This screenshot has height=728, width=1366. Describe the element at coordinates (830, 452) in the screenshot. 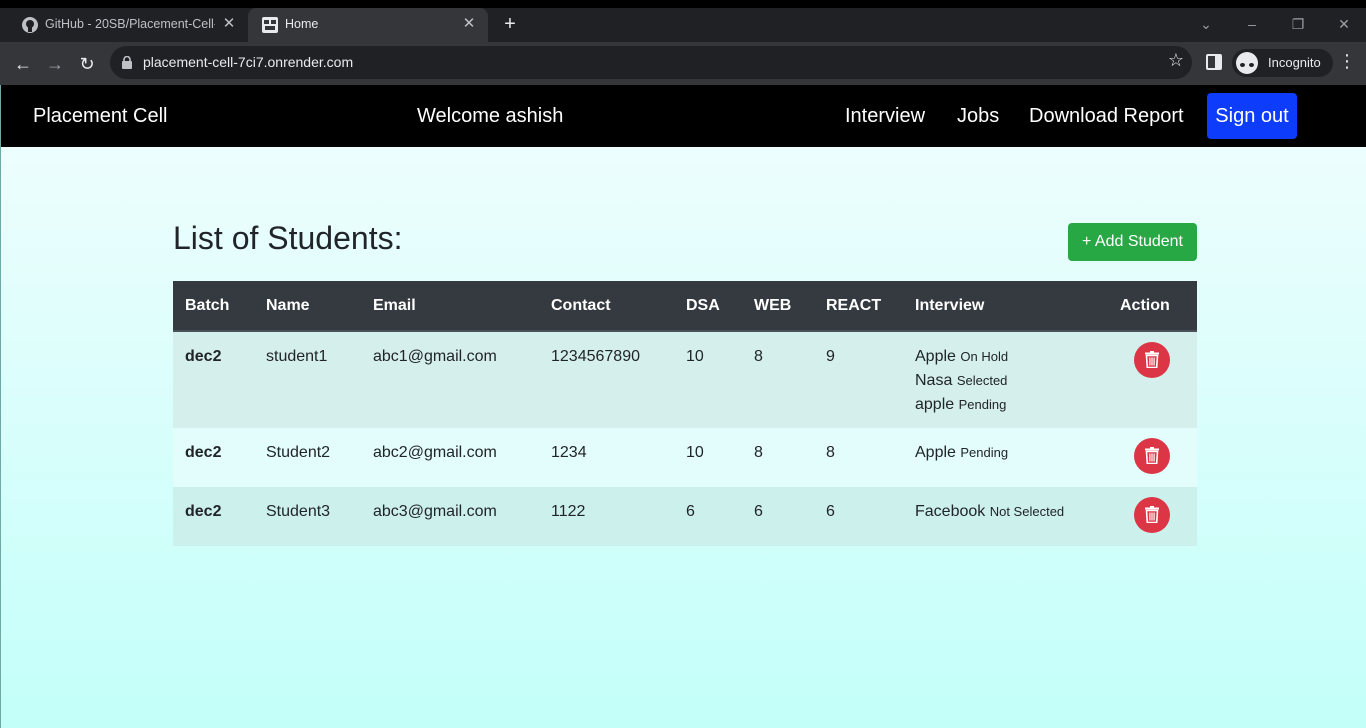

I see `cell-react: 8` at that location.